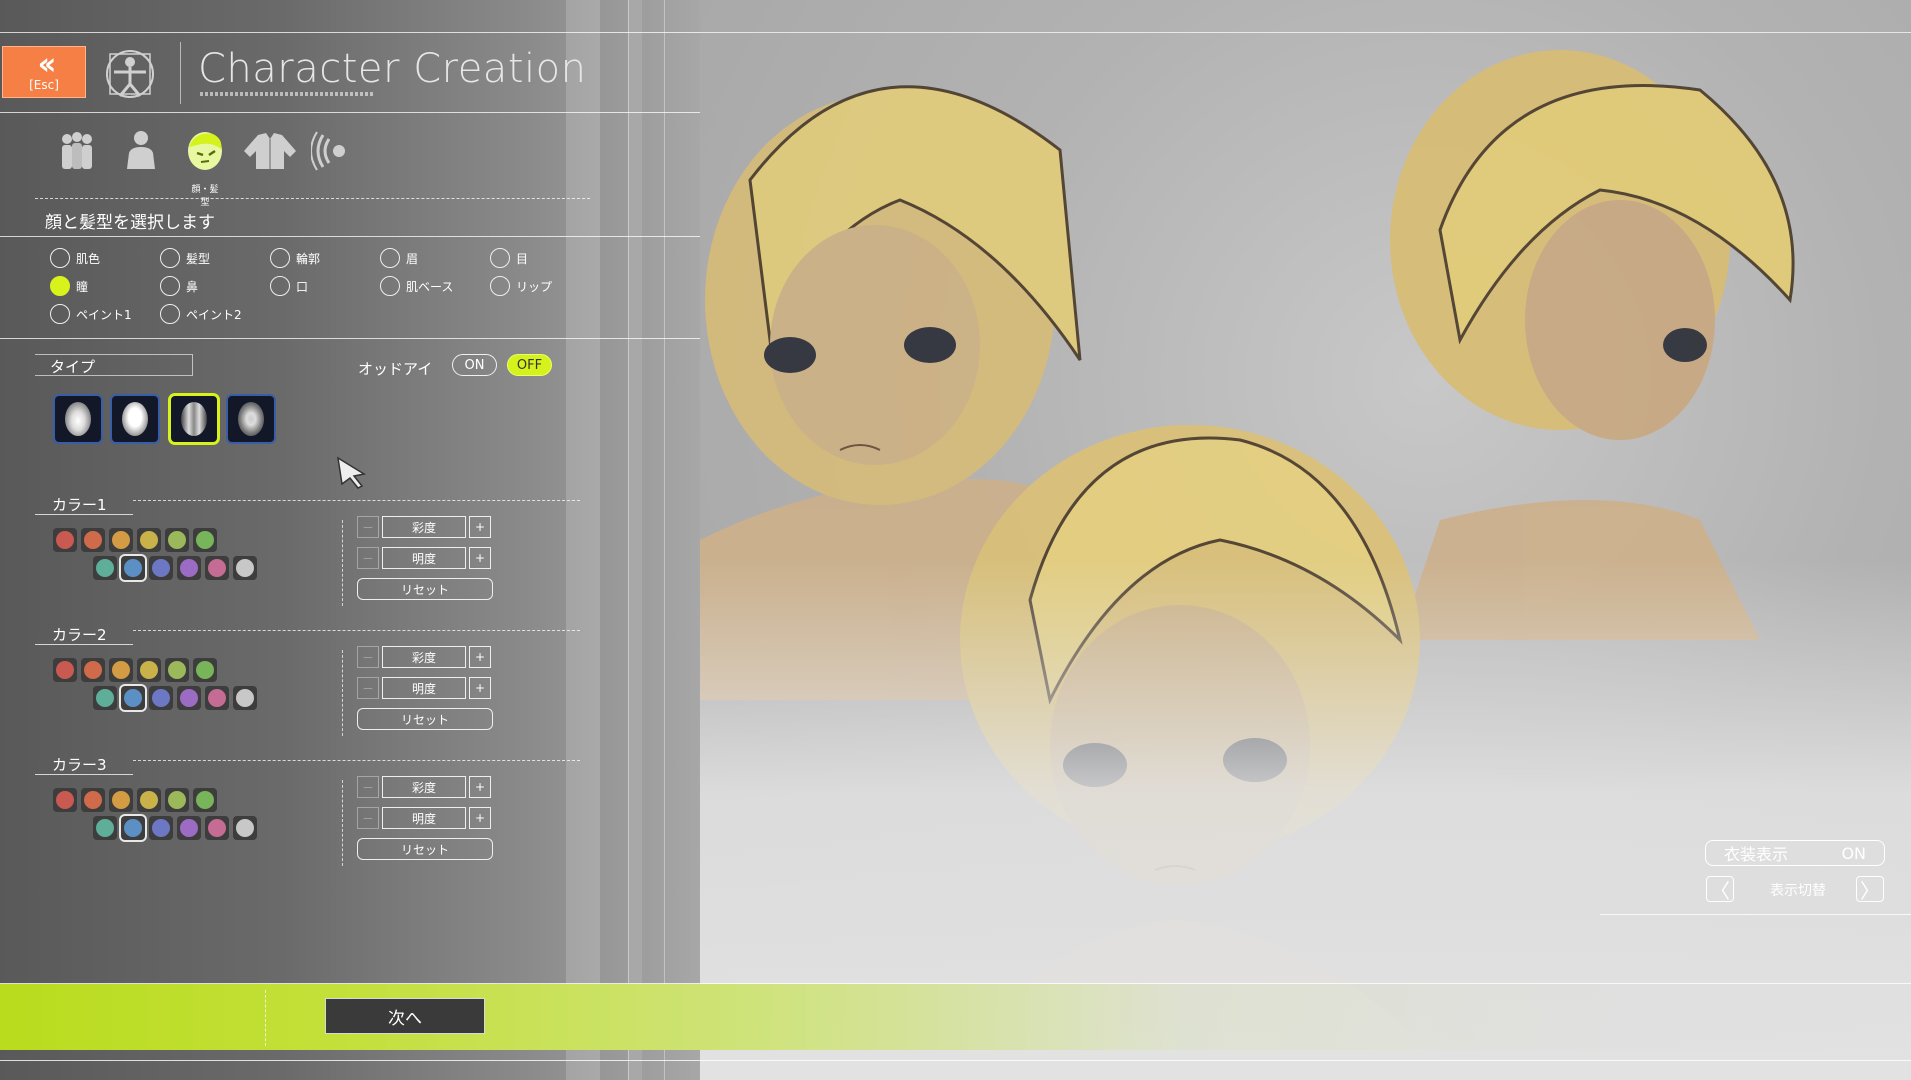  Describe the element at coordinates (60, 286) in the screenshot. I see `radio-dot-selected` at that location.